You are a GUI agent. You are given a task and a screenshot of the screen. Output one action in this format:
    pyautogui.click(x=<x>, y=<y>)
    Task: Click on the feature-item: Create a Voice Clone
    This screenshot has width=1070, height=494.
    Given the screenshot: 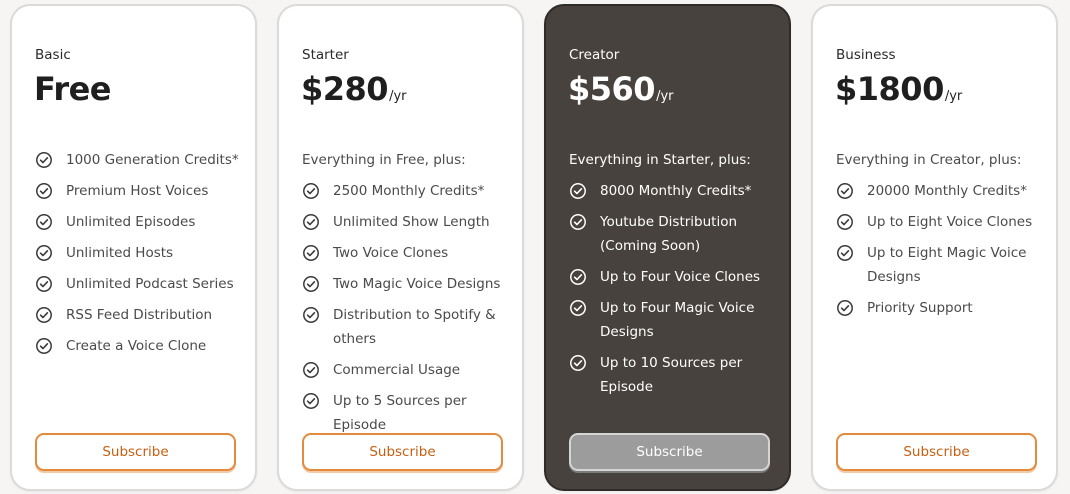 What is the action you would take?
    pyautogui.click(x=140, y=346)
    